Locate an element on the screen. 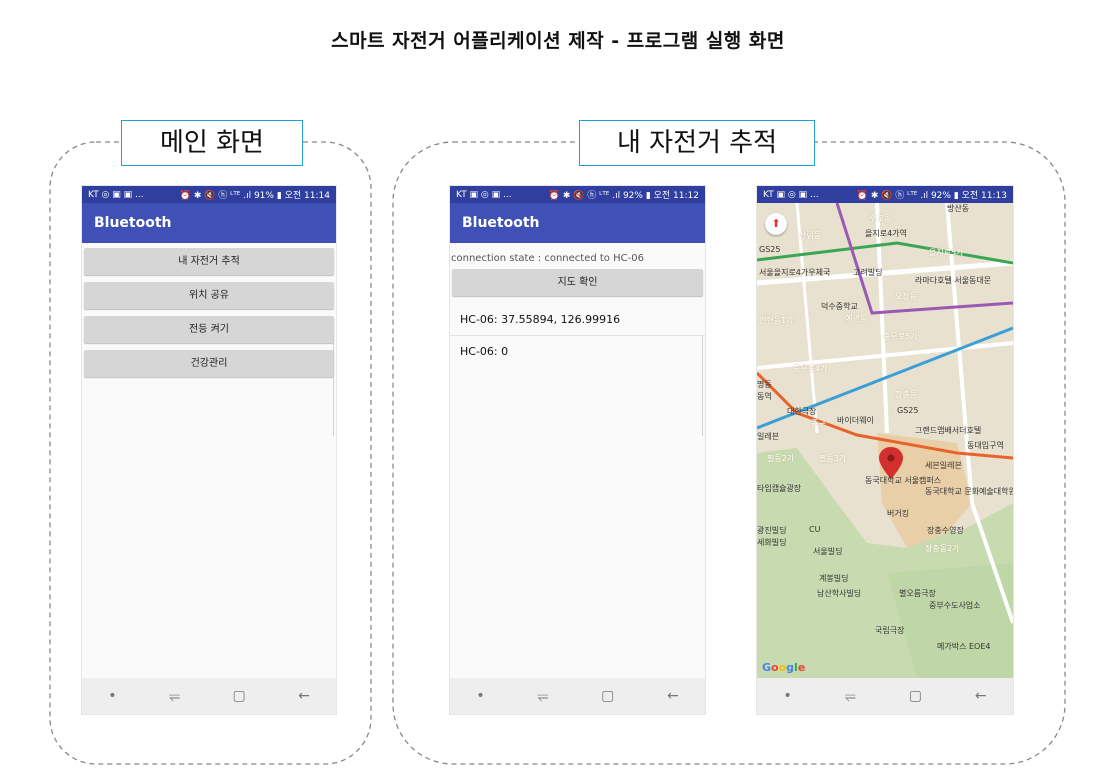 This screenshot has height=778, width=1116. map-label: 장충동2가 is located at coordinates (942, 548).